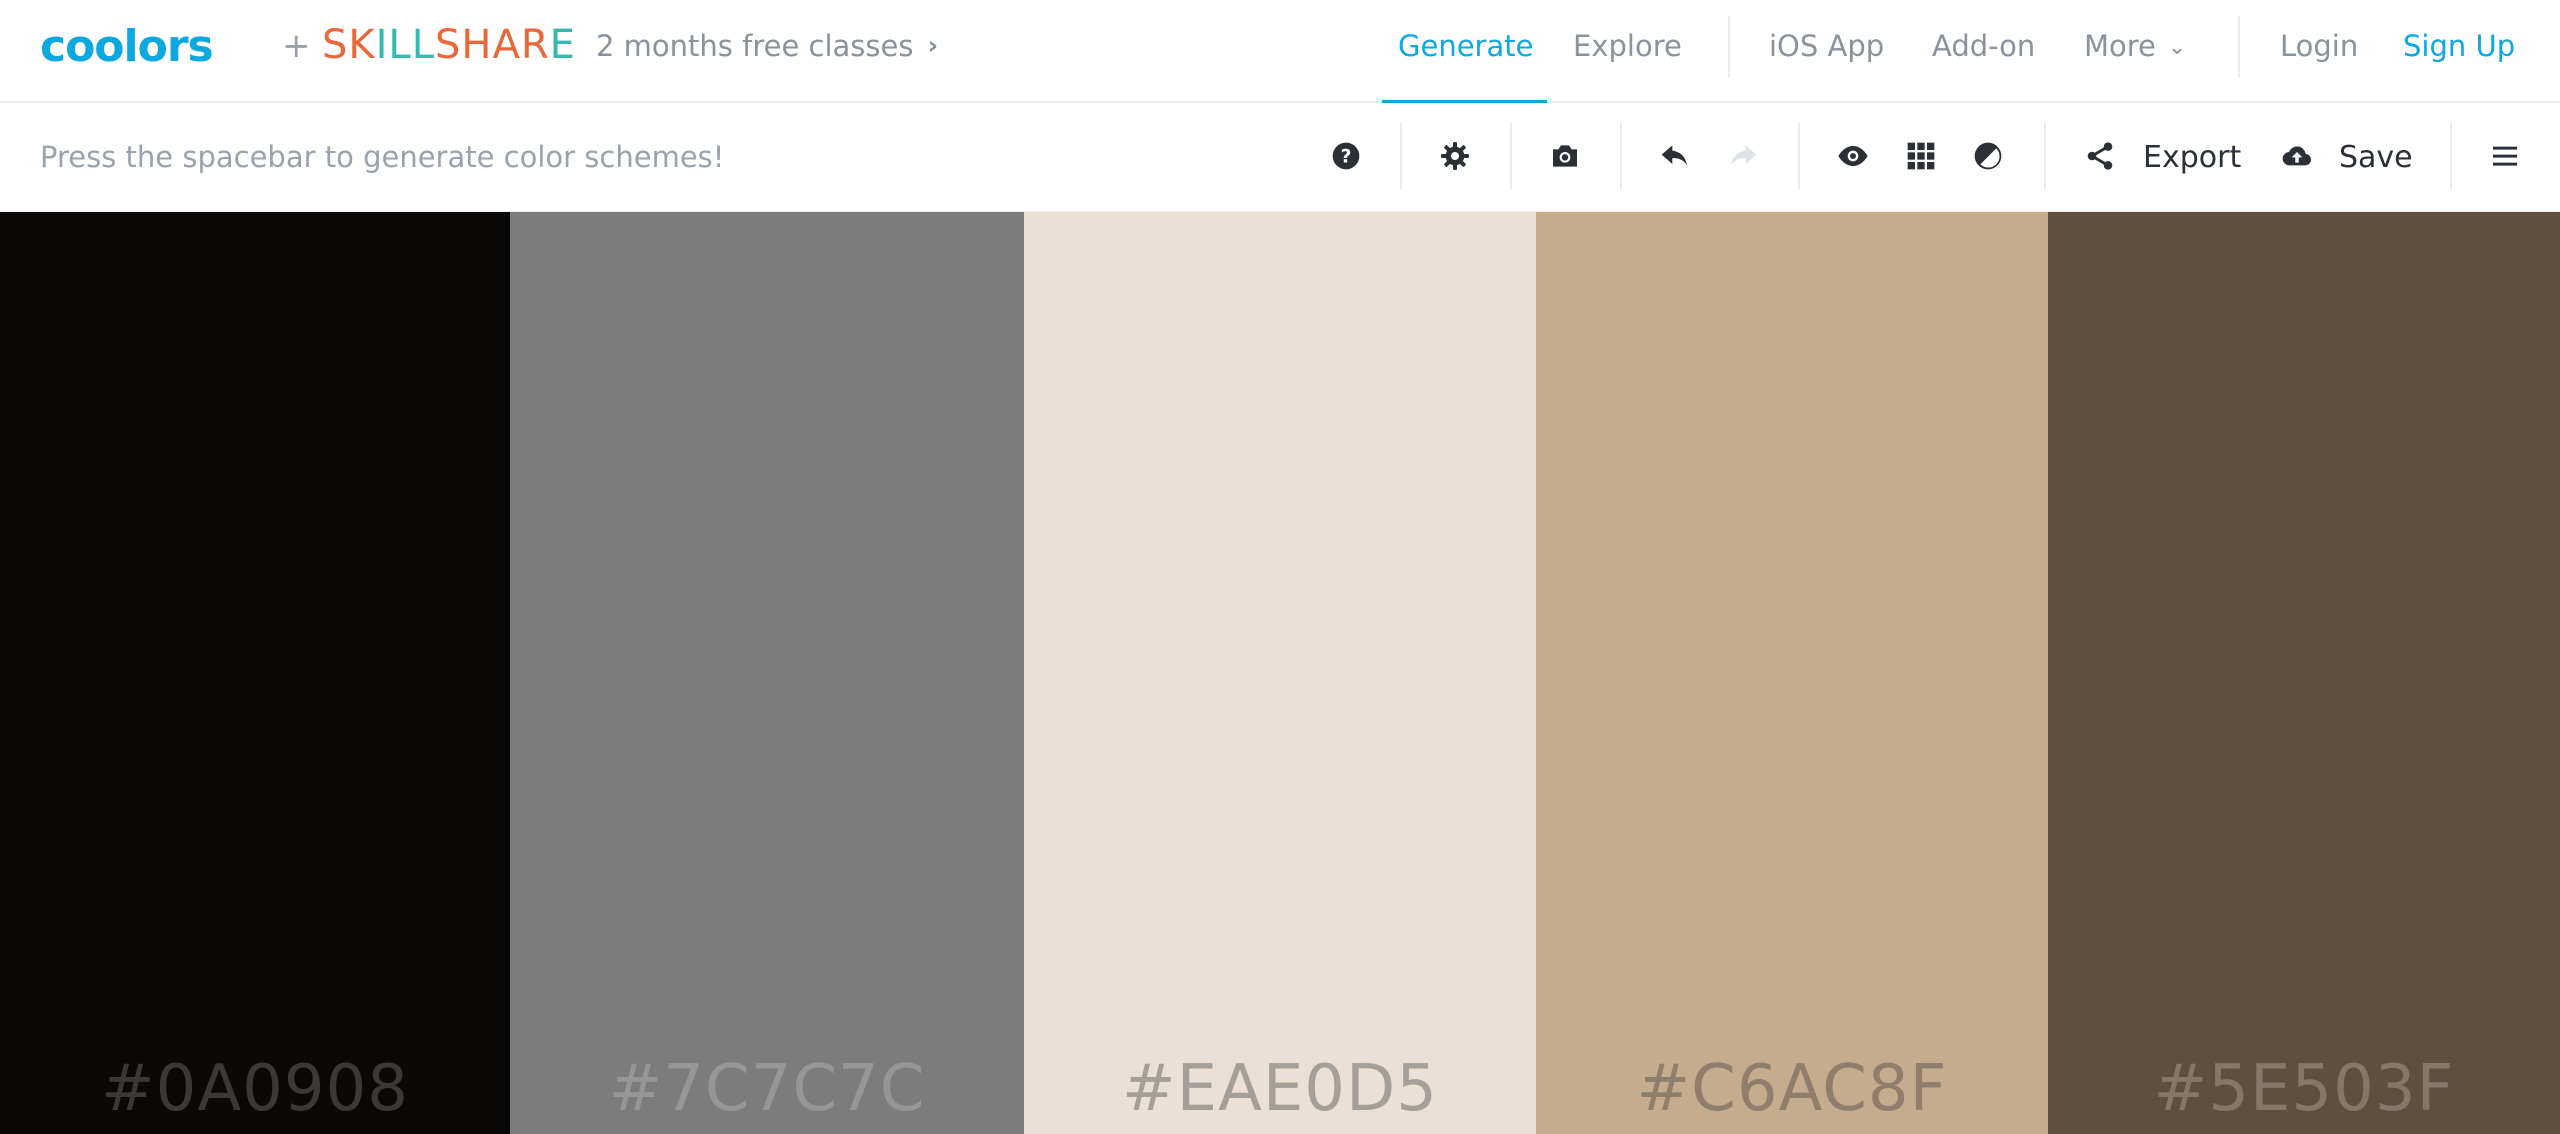  Describe the element at coordinates (1988, 156) in the screenshot. I see `contrast-icon` at that location.